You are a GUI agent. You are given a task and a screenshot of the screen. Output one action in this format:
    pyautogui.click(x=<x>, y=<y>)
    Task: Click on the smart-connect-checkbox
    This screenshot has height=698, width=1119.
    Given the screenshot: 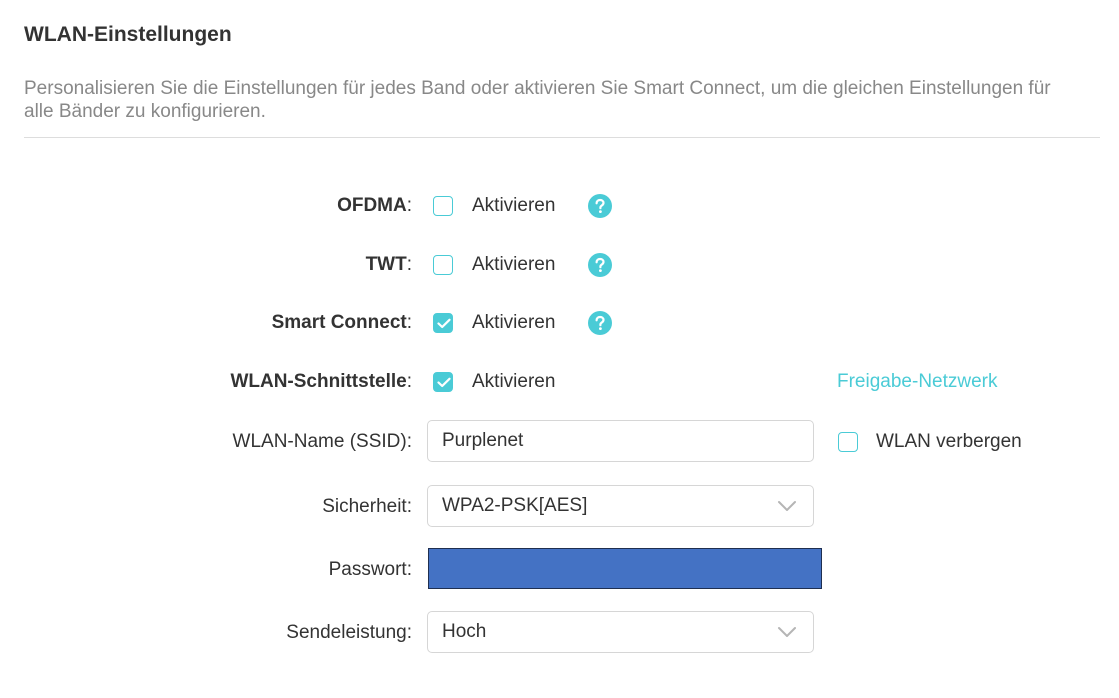 What is the action you would take?
    pyautogui.click(x=443, y=323)
    